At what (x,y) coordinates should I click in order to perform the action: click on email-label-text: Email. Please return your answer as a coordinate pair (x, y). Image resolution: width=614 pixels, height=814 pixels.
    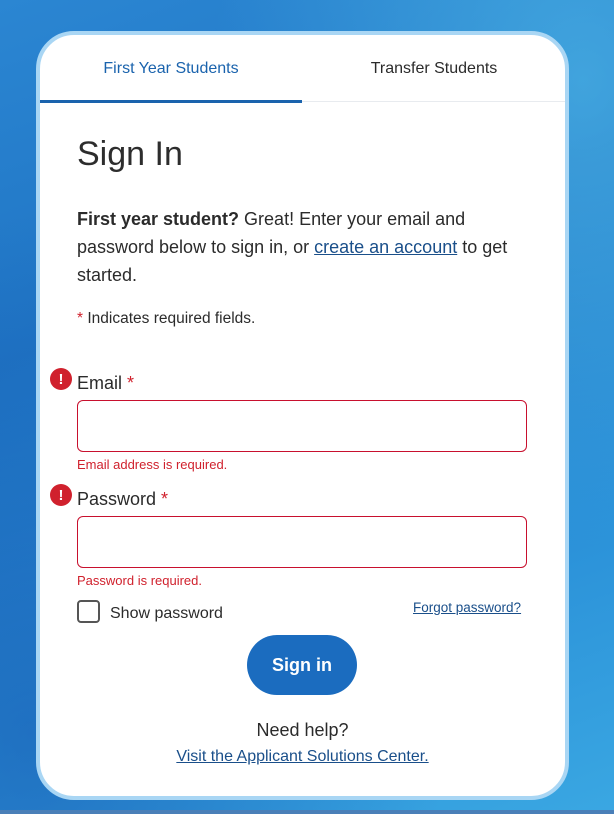
    Looking at the image, I should click on (100, 383).